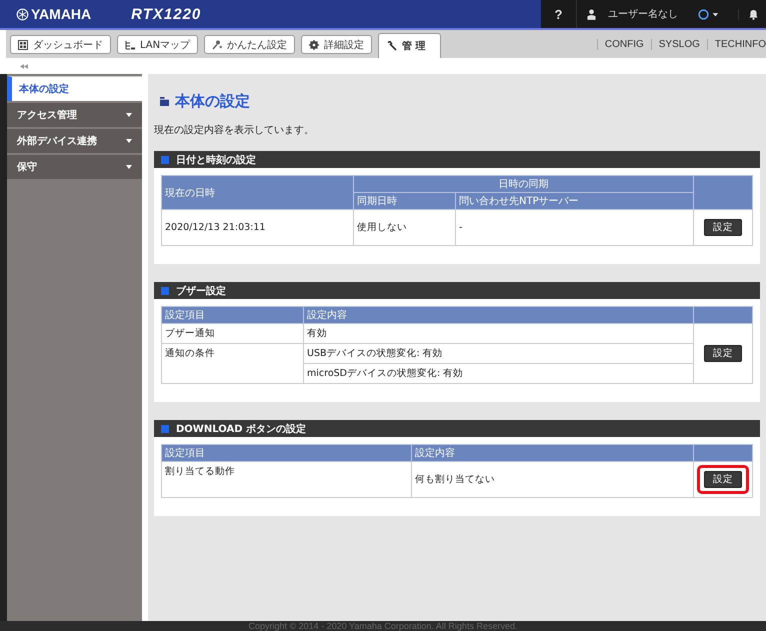  What do you see at coordinates (74, 141) in the screenshot?
I see `sidebar-item: 外部デバイス連携` at bounding box center [74, 141].